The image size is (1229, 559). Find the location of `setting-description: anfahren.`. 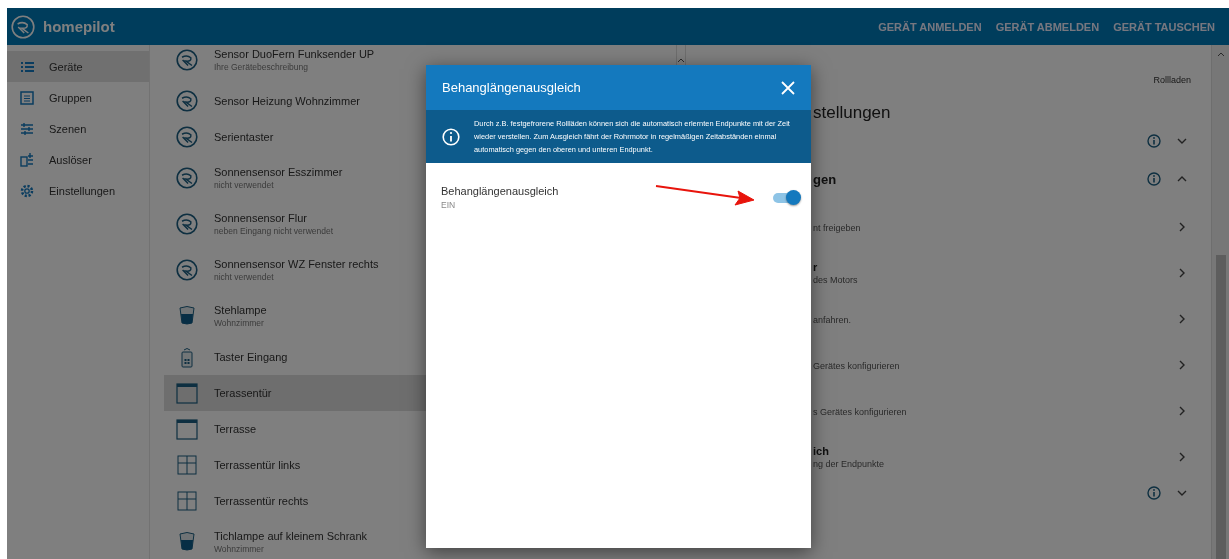

setting-description: anfahren. is located at coordinates (833, 320).